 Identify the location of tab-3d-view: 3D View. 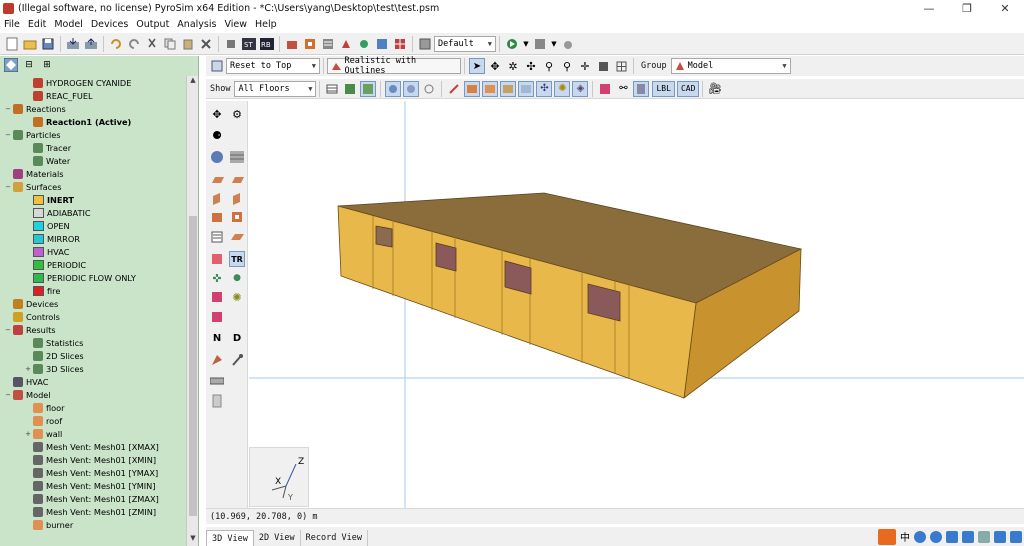
(230, 538).